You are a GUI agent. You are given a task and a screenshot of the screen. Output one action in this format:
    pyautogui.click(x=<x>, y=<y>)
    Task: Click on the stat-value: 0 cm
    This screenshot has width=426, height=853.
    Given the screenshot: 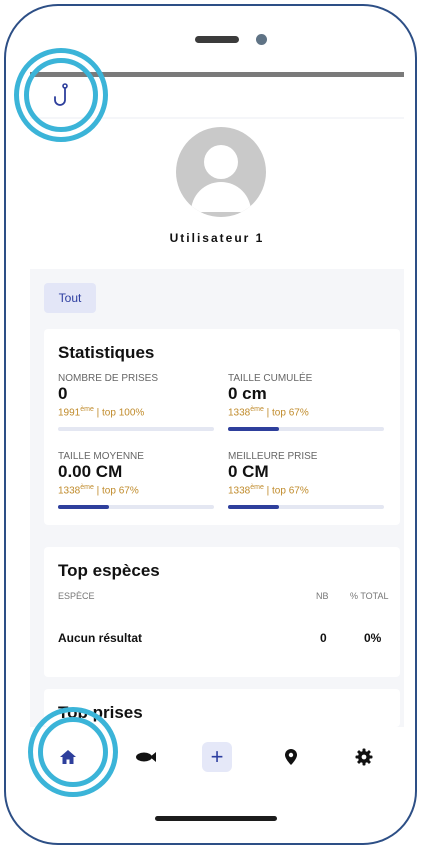 What is the action you would take?
    pyautogui.click(x=247, y=393)
    